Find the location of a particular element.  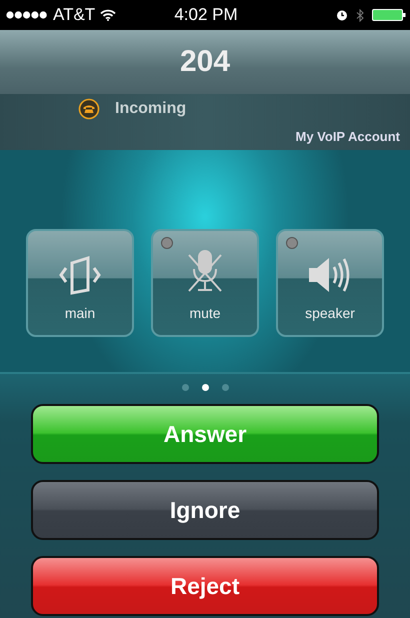

call-state: Incoming is located at coordinates (150, 109).